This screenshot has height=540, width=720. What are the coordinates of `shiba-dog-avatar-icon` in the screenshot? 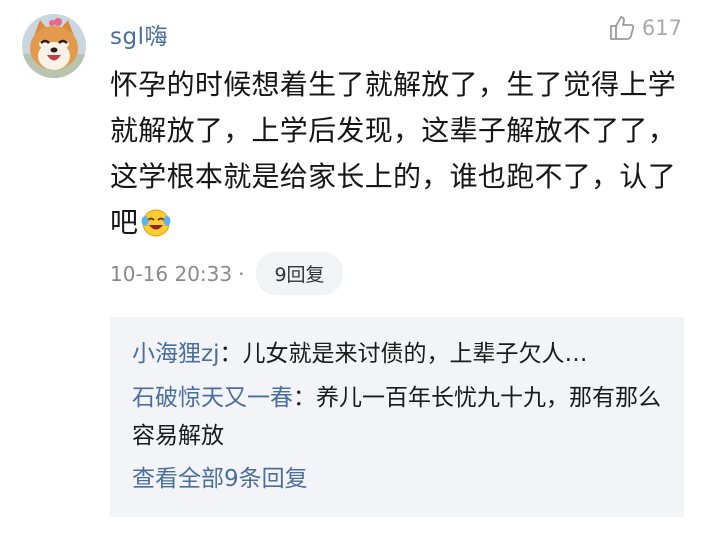 It's located at (54, 46).